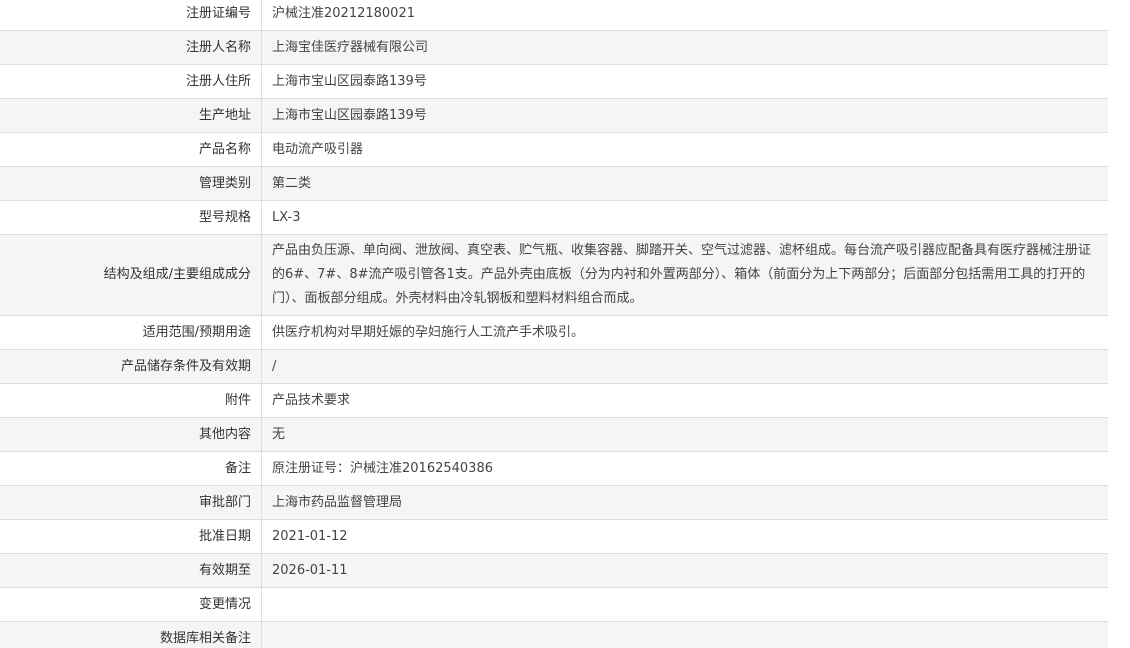  I want to click on row-value: 上海宝佳医疗器械有限公司, so click(685, 47).